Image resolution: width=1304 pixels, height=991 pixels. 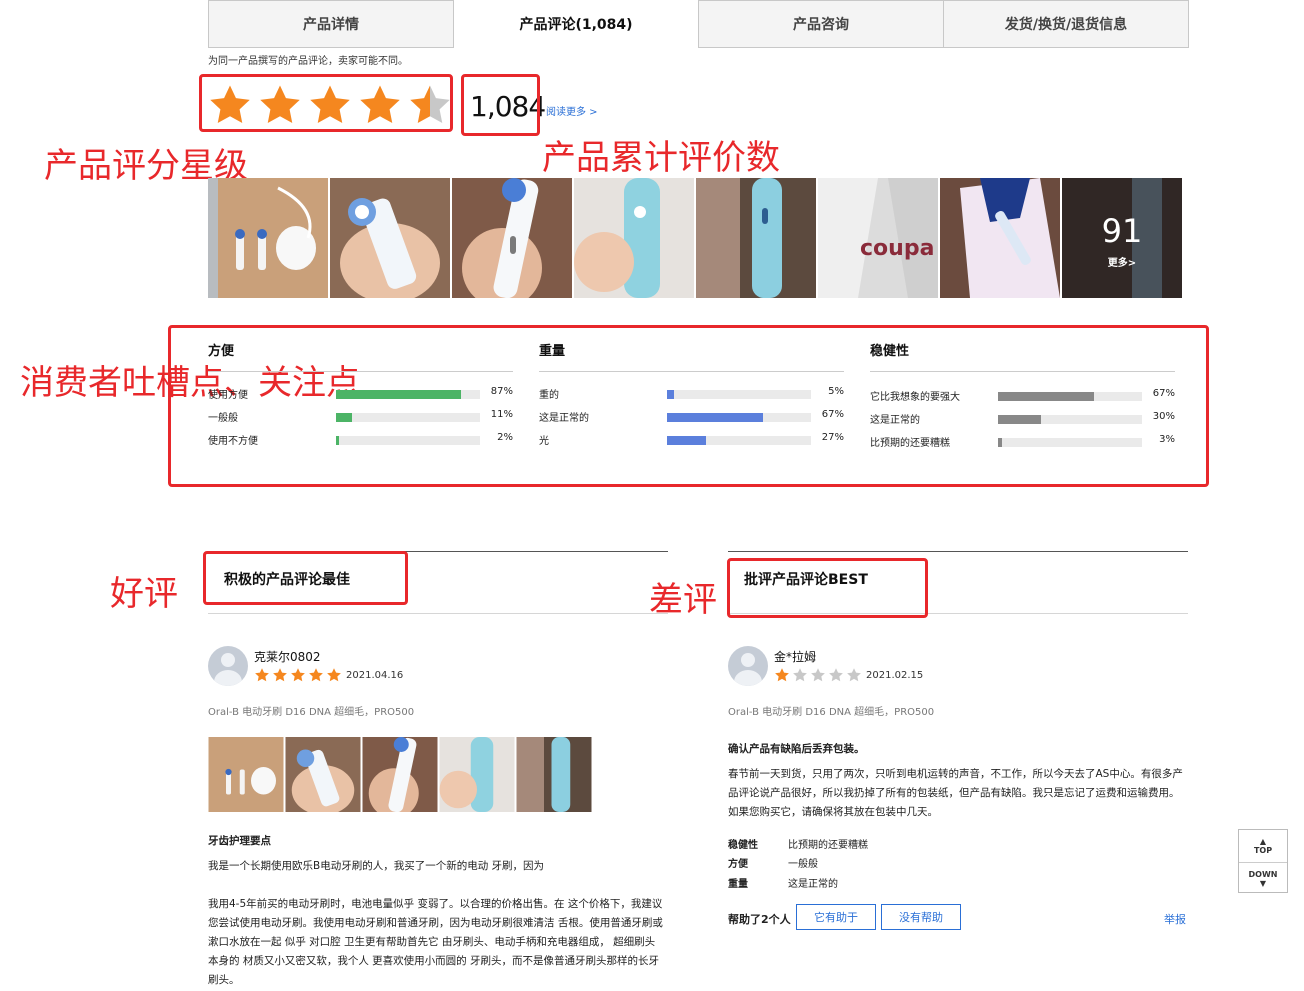 I want to click on attribute-value: 这是正常的, so click(x=813, y=884).